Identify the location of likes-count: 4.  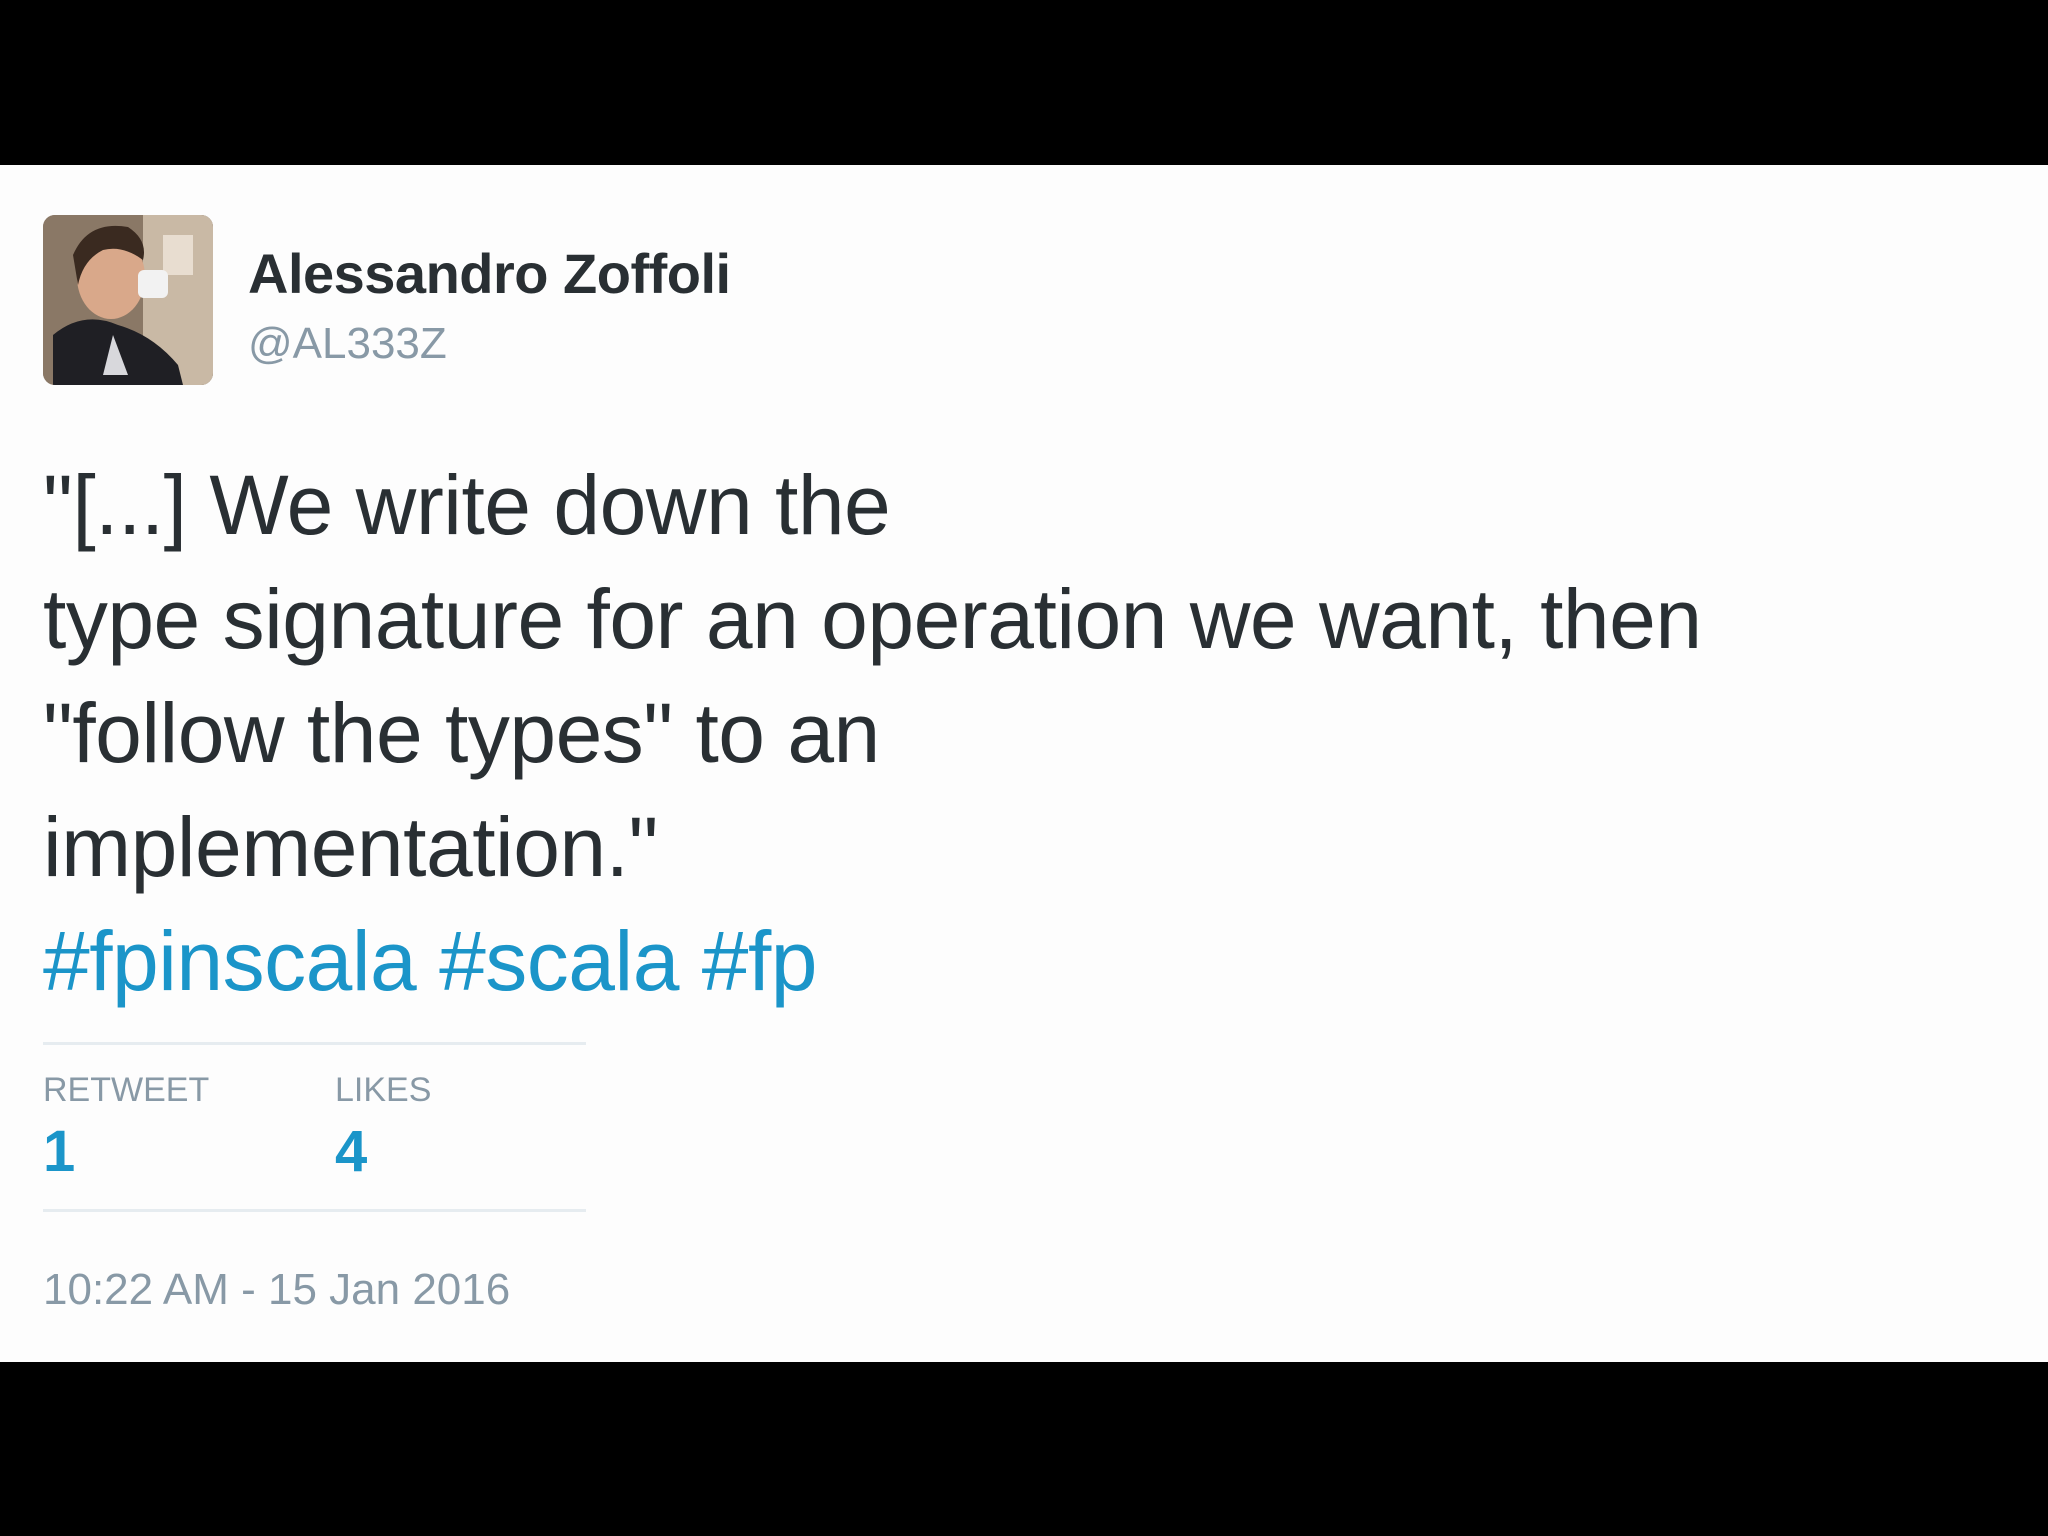
(351, 1151).